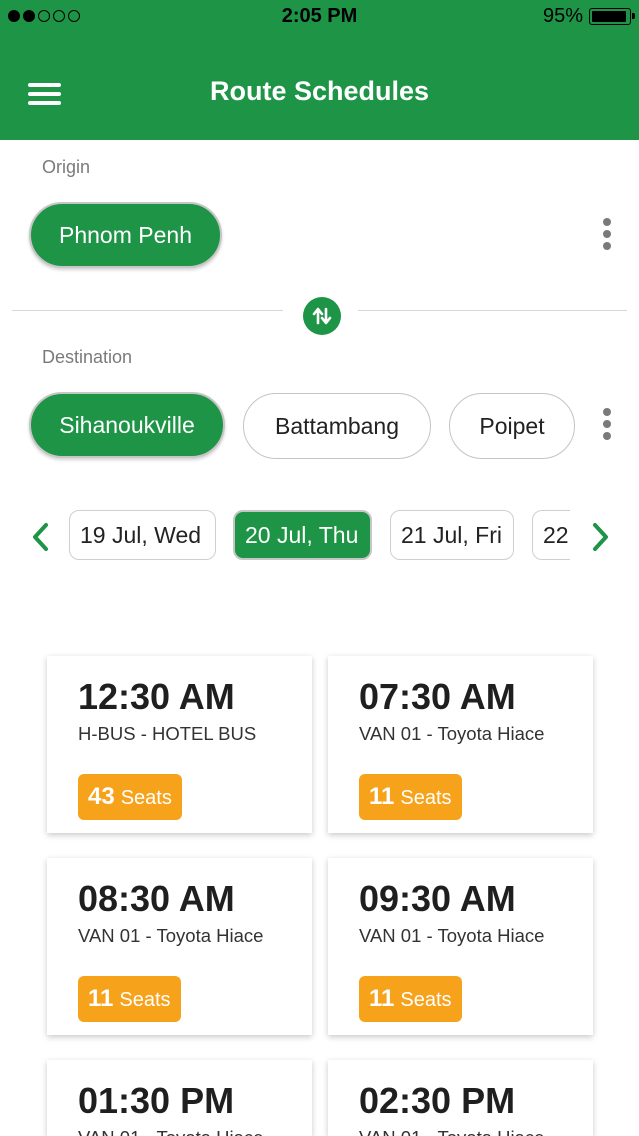  What do you see at coordinates (551, 535) in the screenshot?
I see `date-chip-22-jul: 22` at bounding box center [551, 535].